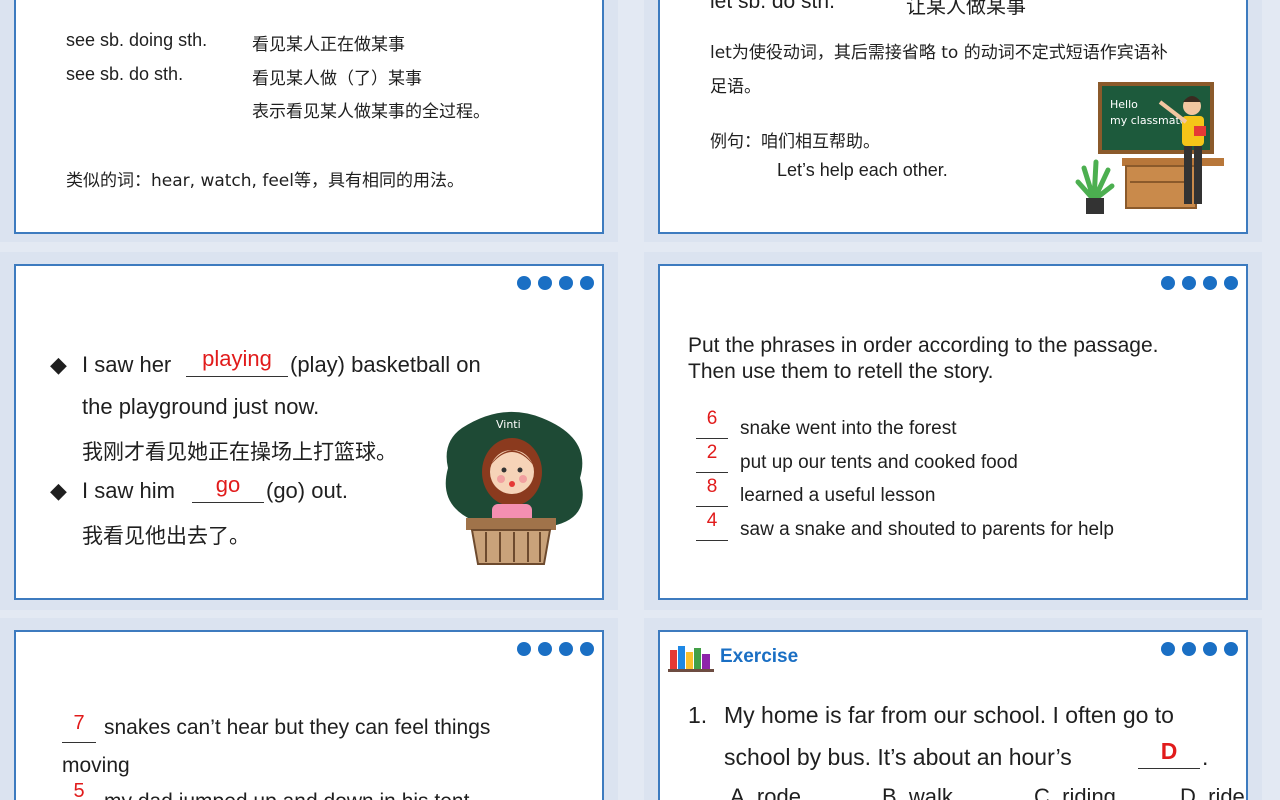 The image size is (1280, 800). I want to click on example-label: 例句：咱们相互帮助。, so click(795, 142).